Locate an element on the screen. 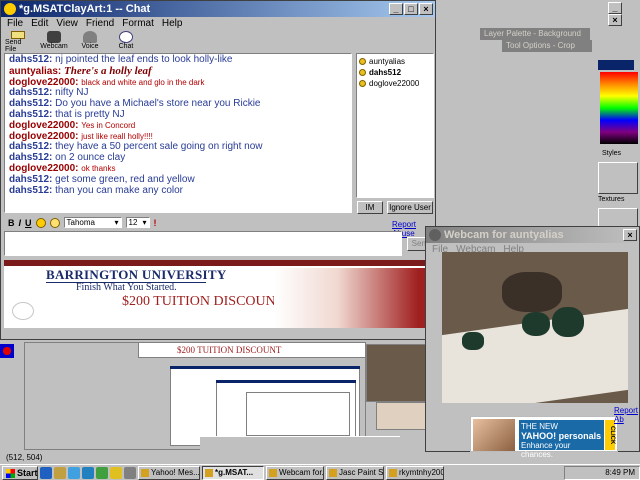  message-text: get some green, red and yellow is located at coordinates (125, 179).